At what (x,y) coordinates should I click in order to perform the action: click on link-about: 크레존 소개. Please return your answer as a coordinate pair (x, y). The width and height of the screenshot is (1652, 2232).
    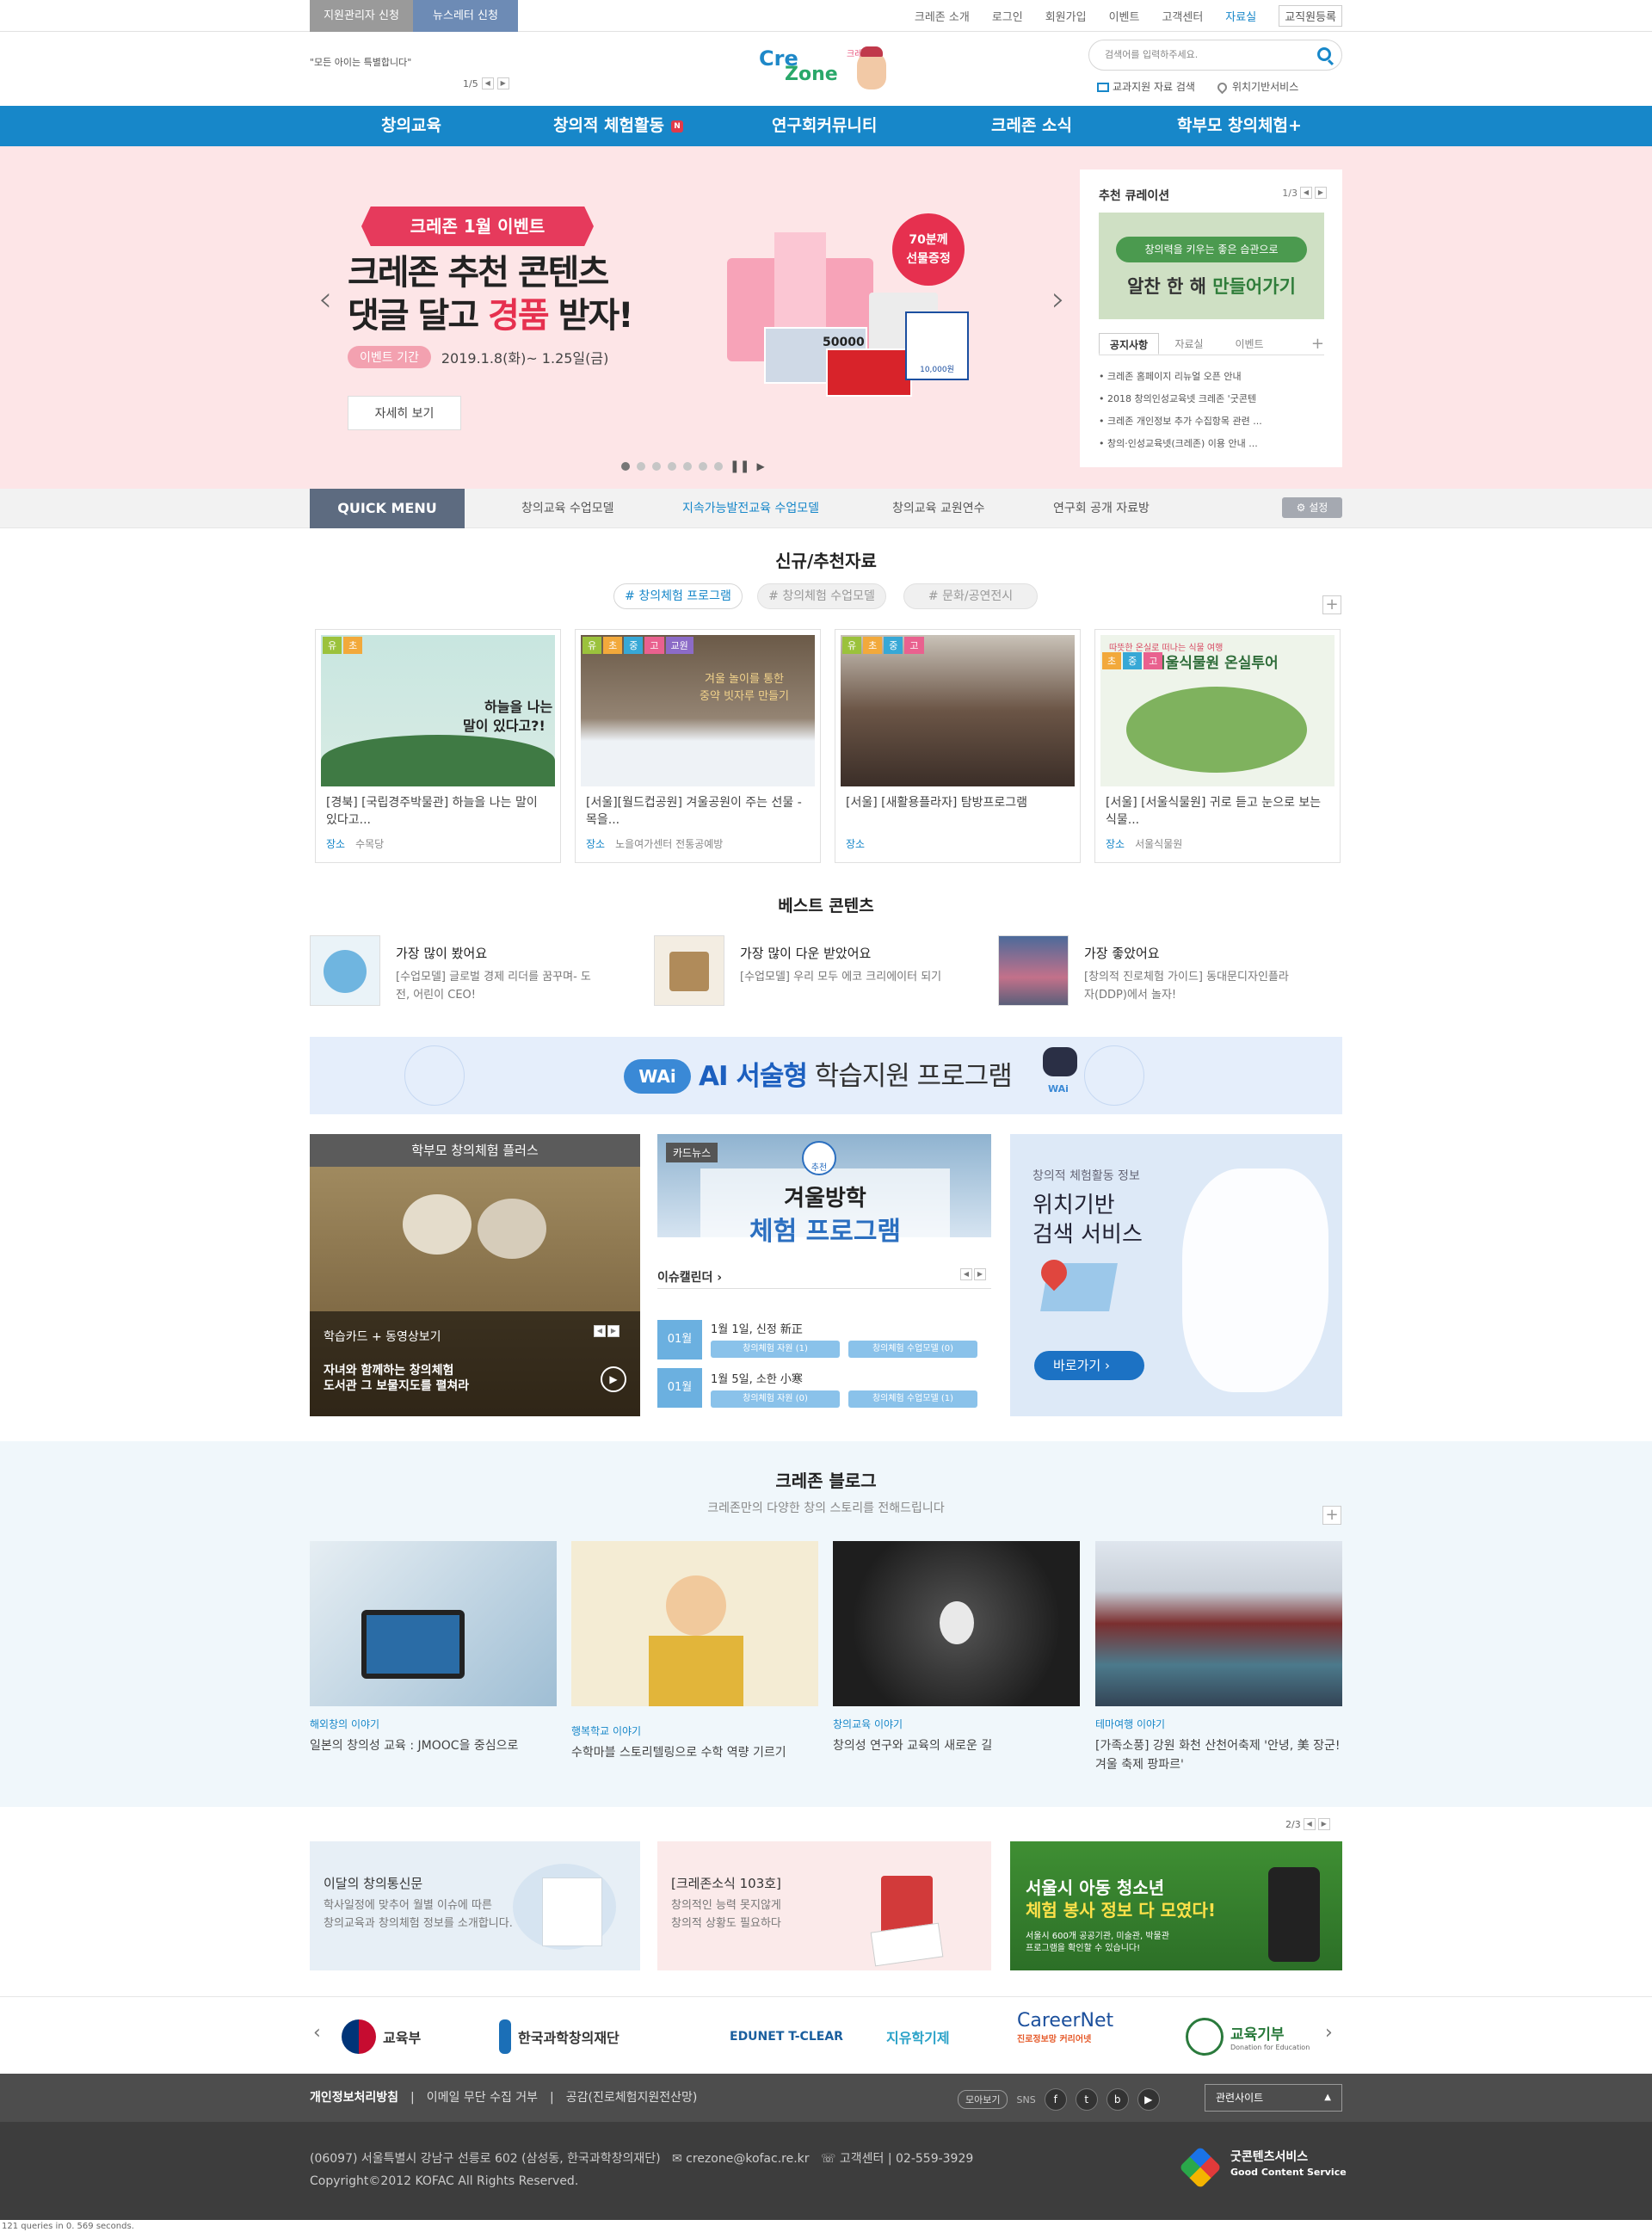
    Looking at the image, I should click on (942, 16).